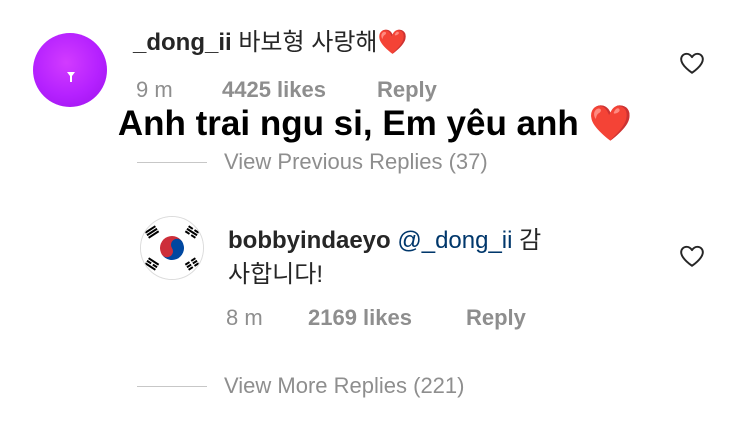 This screenshot has width=750, height=430. I want to click on comment-reply-button: Reply, so click(407, 90).